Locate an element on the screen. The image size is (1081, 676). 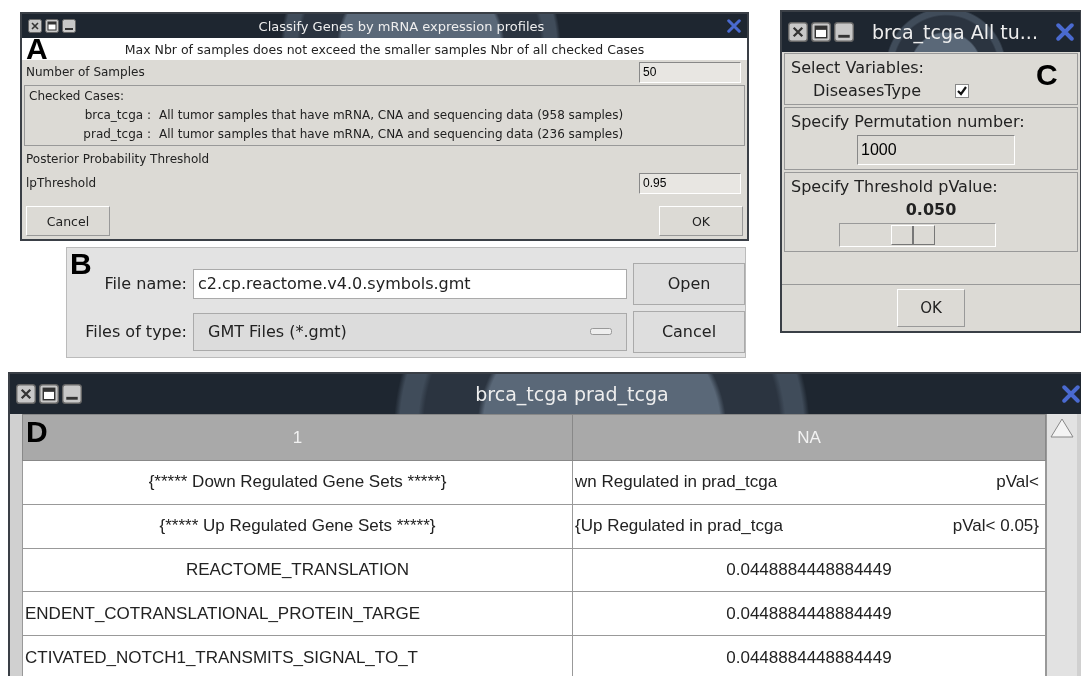
notice-text: Max Nbr of samples does not exceed the smaller samples Nbr of all checked Cases is located at coordinates (384, 49).